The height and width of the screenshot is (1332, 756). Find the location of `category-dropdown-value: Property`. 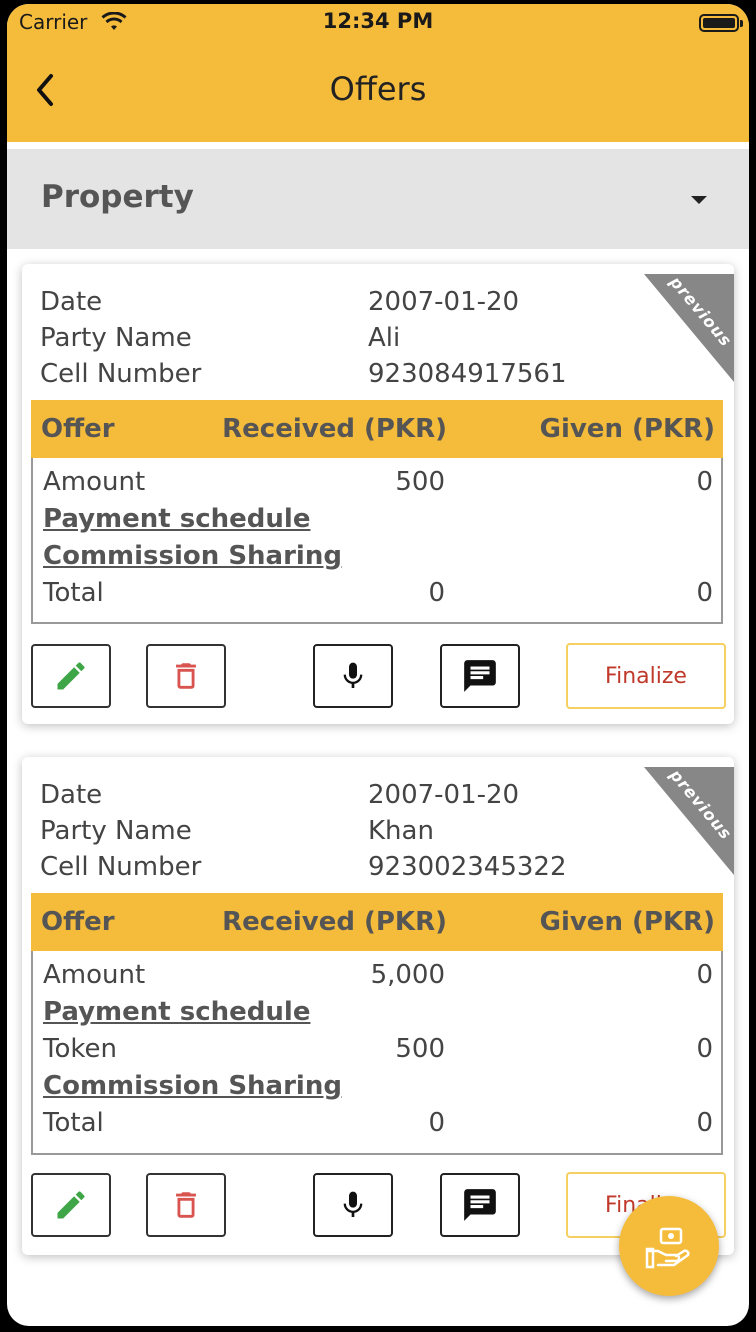

category-dropdown-value: Property is located at coordinates (117, 197).